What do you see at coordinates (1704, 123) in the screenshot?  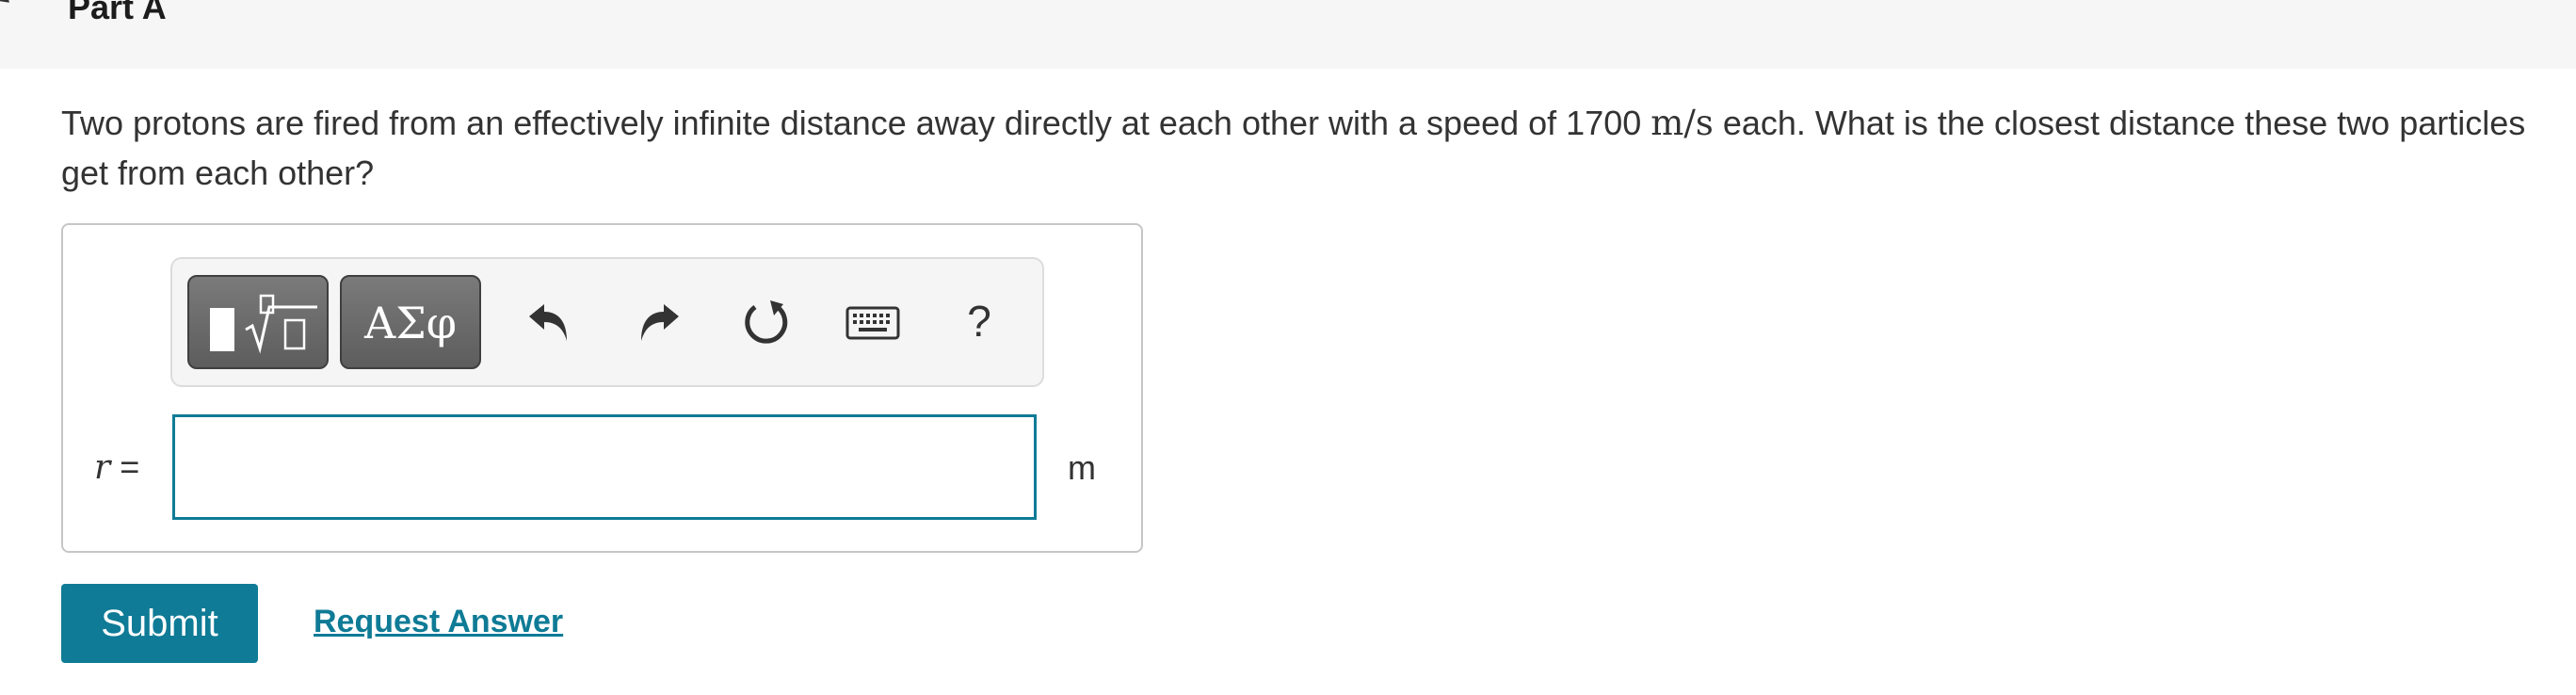 I see `unit-seconds: s` at bounding box center [1704, 123].